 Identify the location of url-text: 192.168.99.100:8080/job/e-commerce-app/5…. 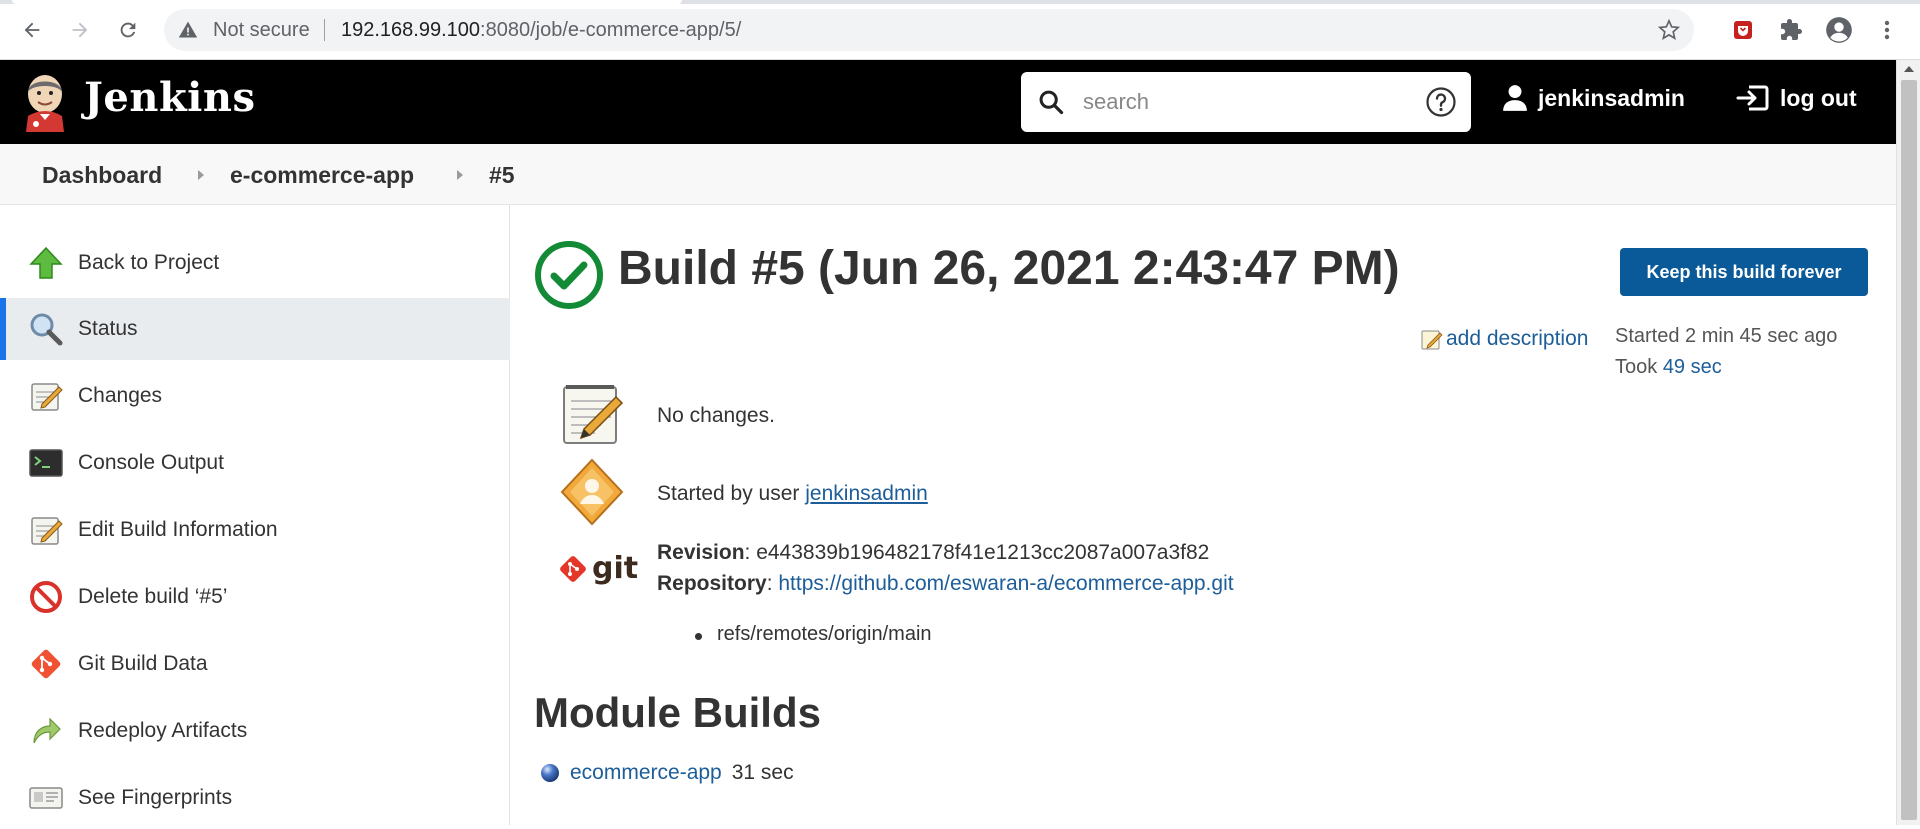
(541, 30).